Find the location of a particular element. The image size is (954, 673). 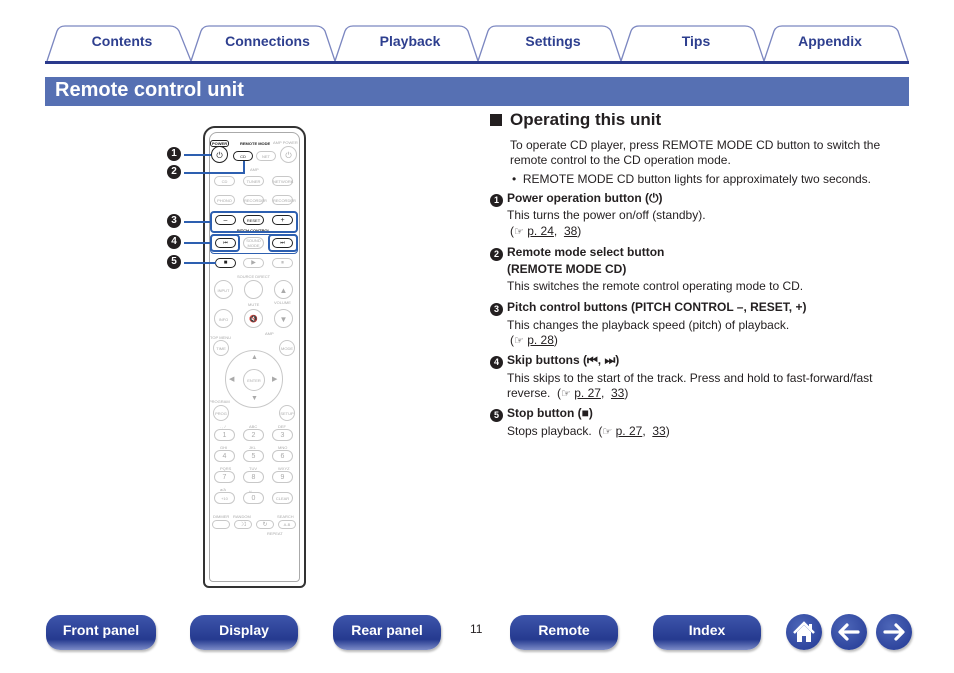

item-4-title: 4 Skip buttons (⏮, ⏭) is located at coordinates (554, 361).